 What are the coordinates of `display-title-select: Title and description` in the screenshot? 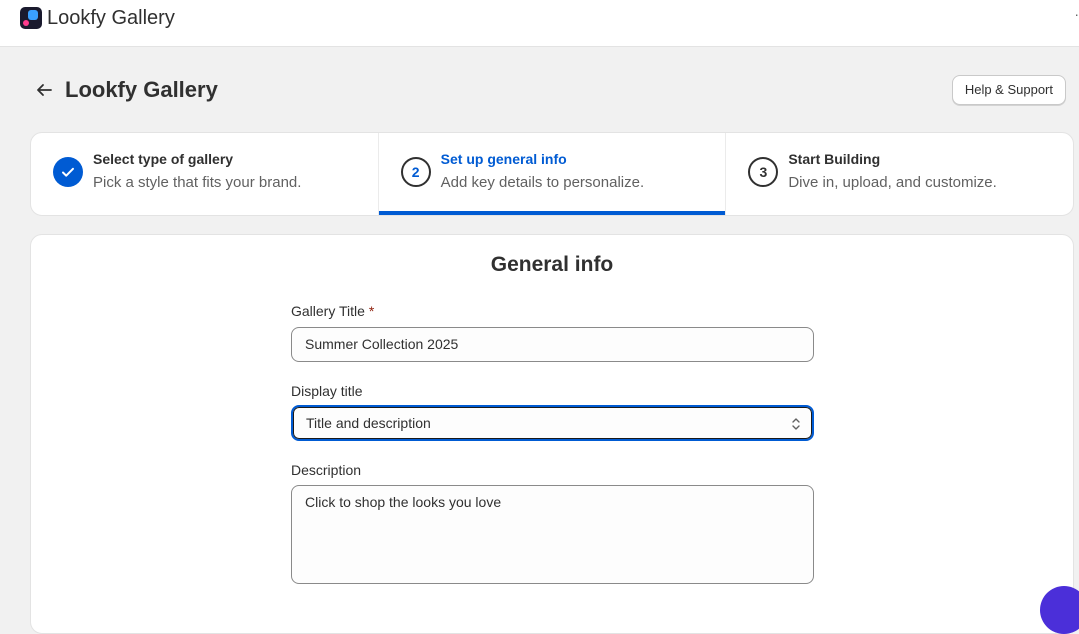 It's located at (552, 423).